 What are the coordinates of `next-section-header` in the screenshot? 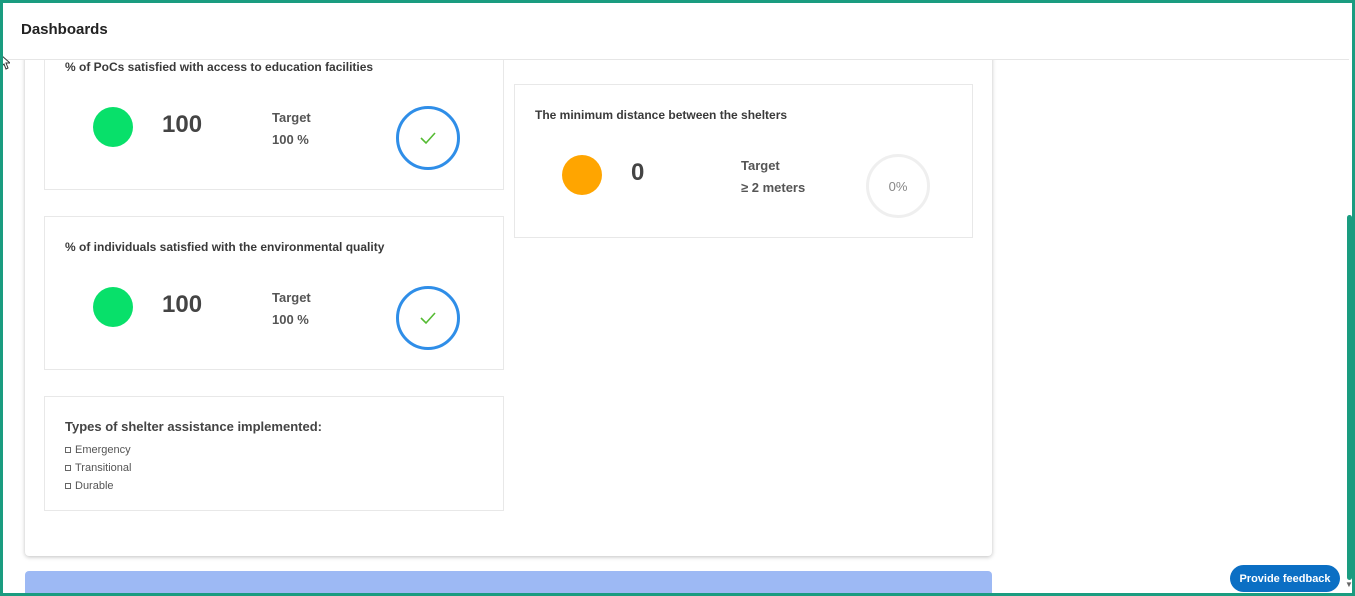 It's located at (508, 583).